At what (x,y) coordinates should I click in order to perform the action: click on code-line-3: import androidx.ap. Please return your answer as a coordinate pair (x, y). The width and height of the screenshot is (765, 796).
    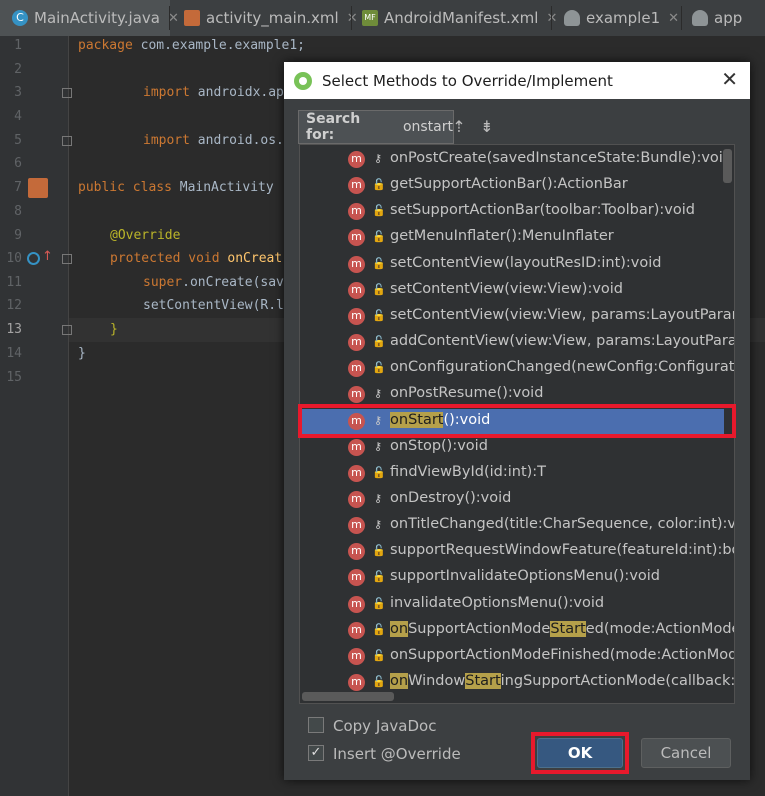
    Looking at the image, I should click on (213, 92).